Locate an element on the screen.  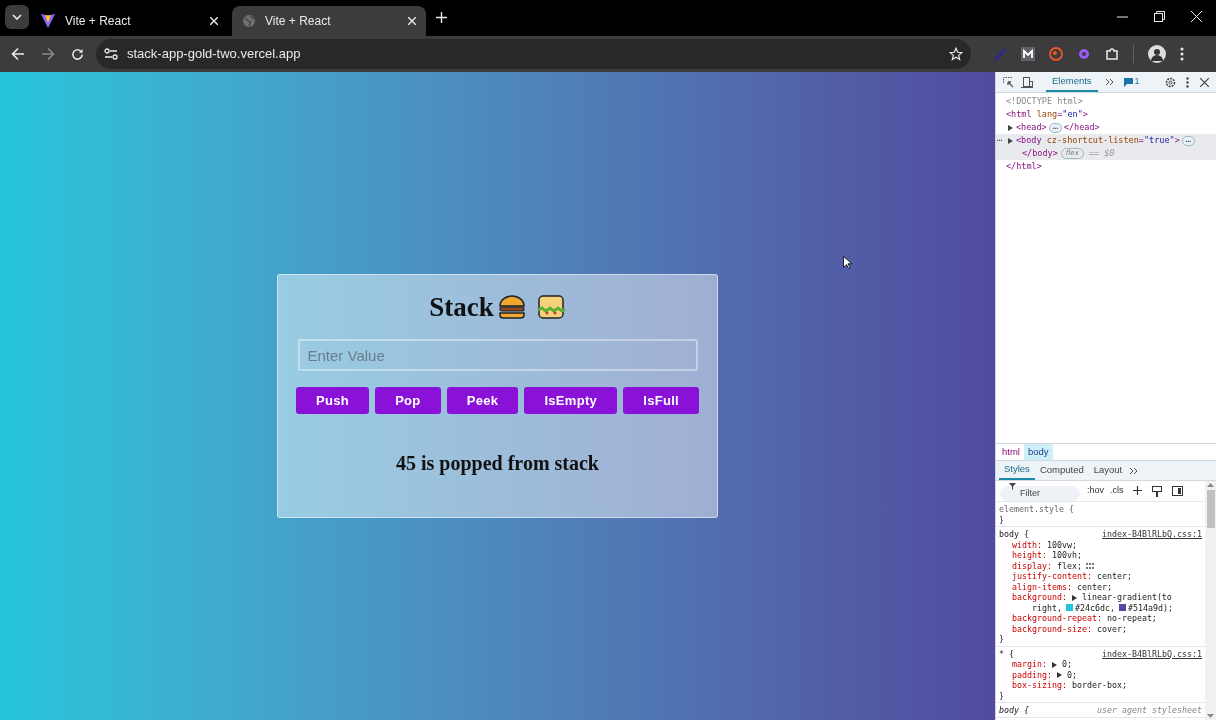
css-selector: * { is located at coordinates (1006, 653).